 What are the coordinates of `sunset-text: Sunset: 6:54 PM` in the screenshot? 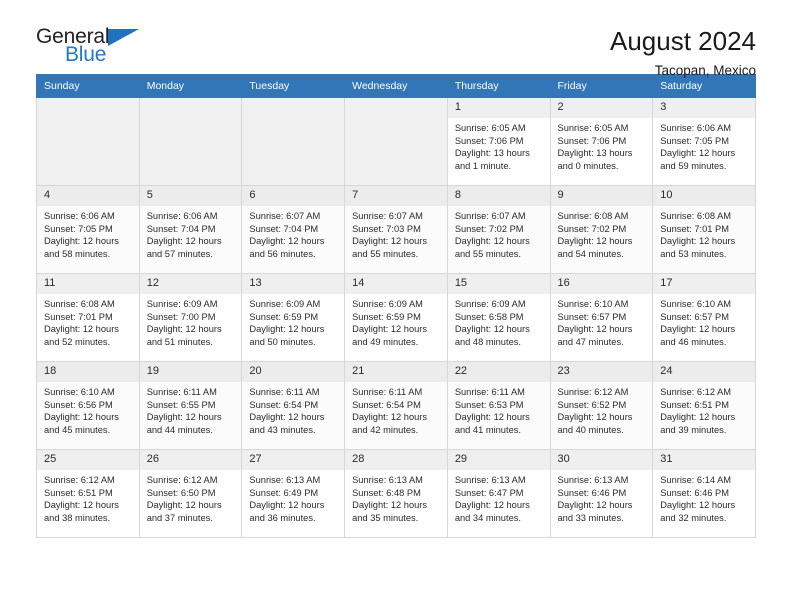 It's located at (386, 404).